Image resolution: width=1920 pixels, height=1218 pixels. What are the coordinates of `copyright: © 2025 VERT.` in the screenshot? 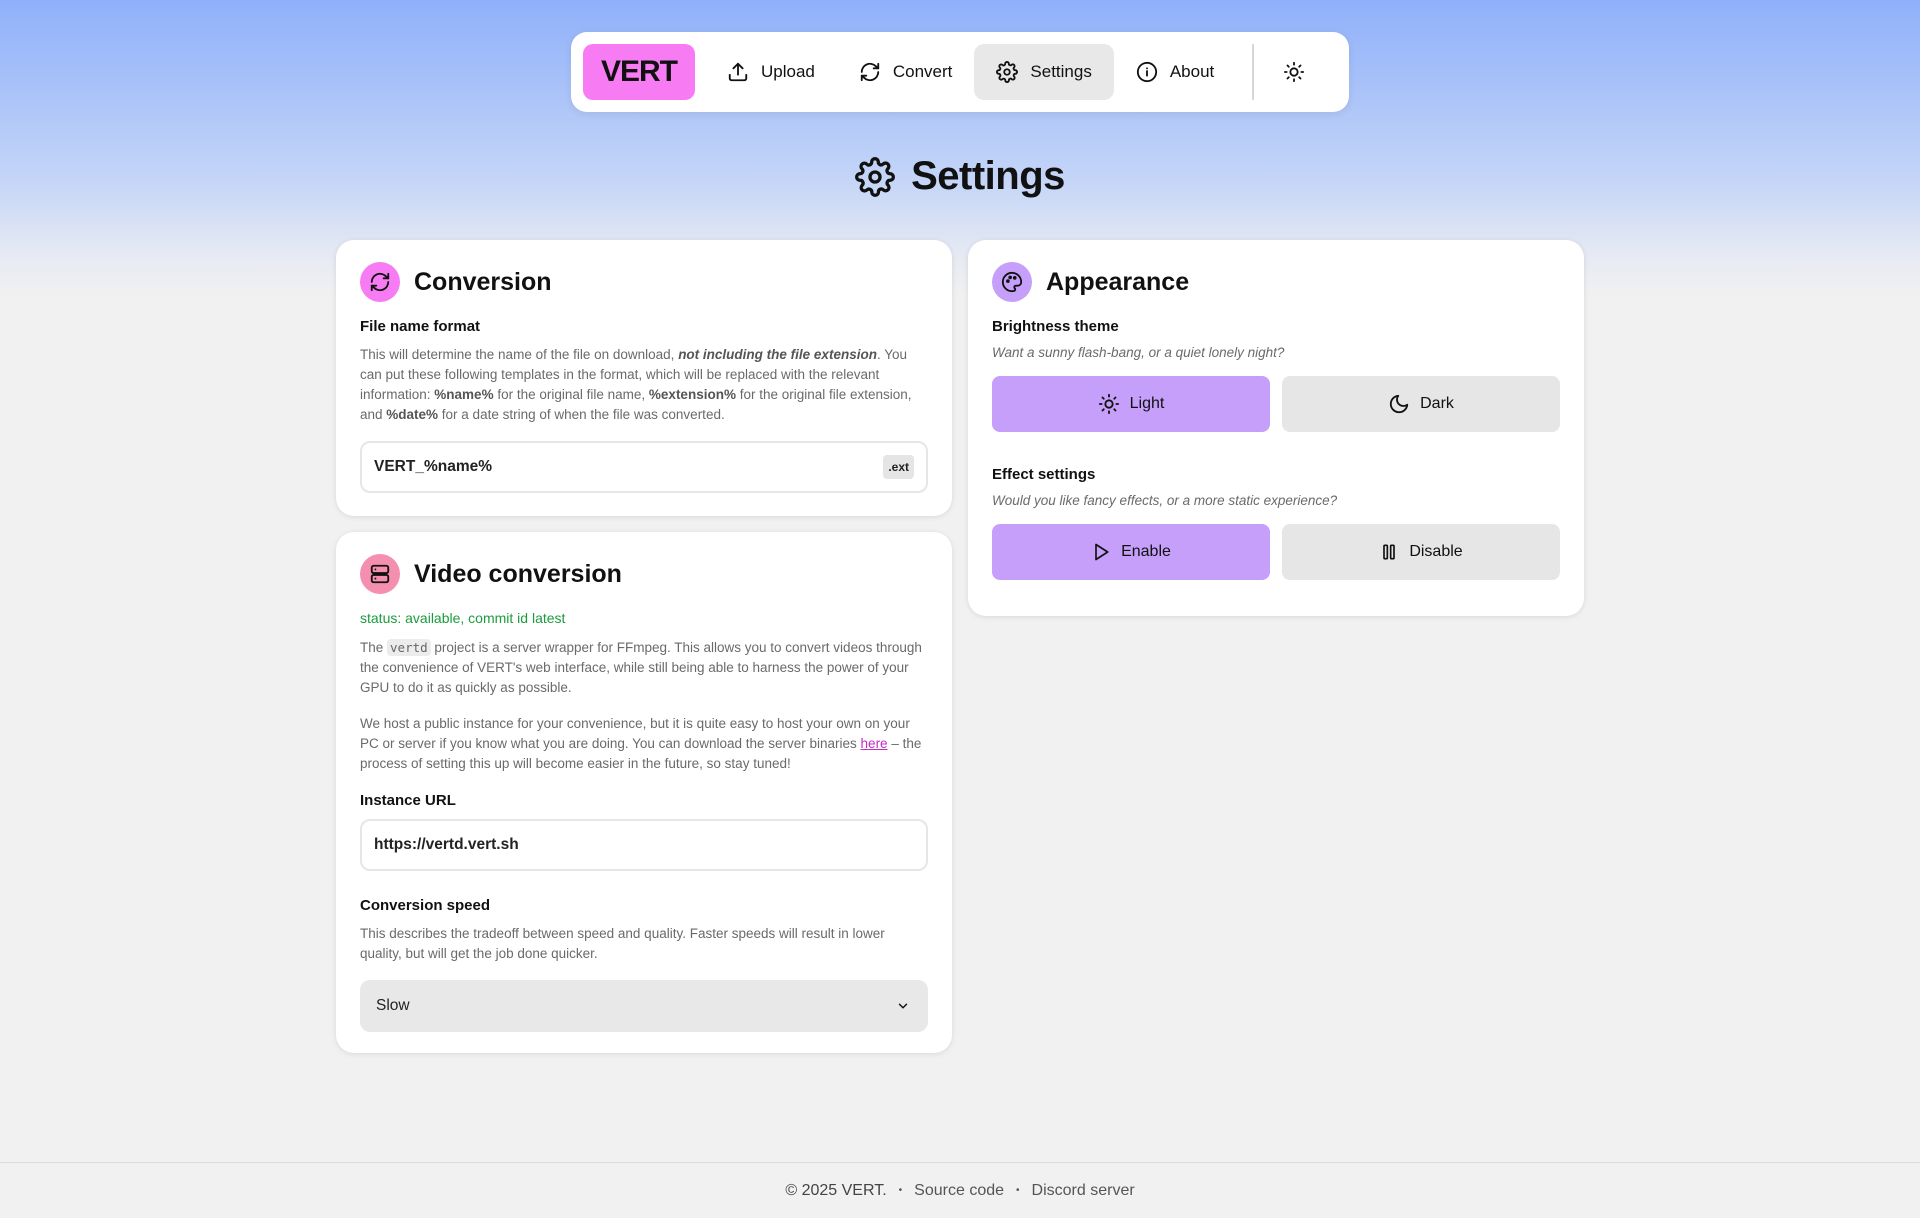 It's located at (836, 1190).